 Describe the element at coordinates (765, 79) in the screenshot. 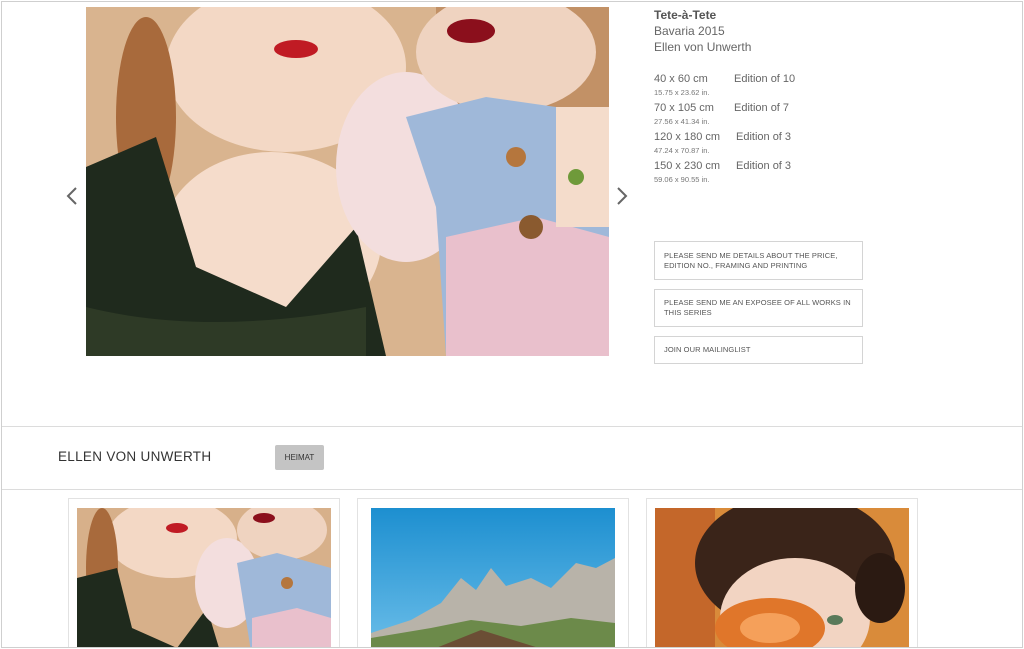

I see `edition-count: Edition of 10` at that location.